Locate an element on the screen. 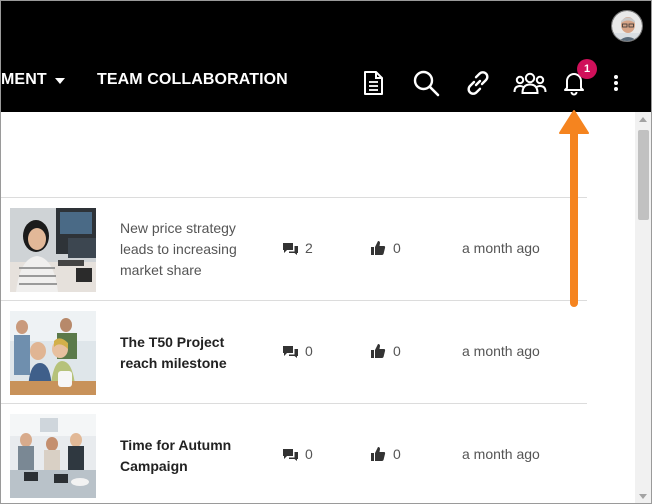  nav-item-management: MENT is located at coordinates (24, 80).